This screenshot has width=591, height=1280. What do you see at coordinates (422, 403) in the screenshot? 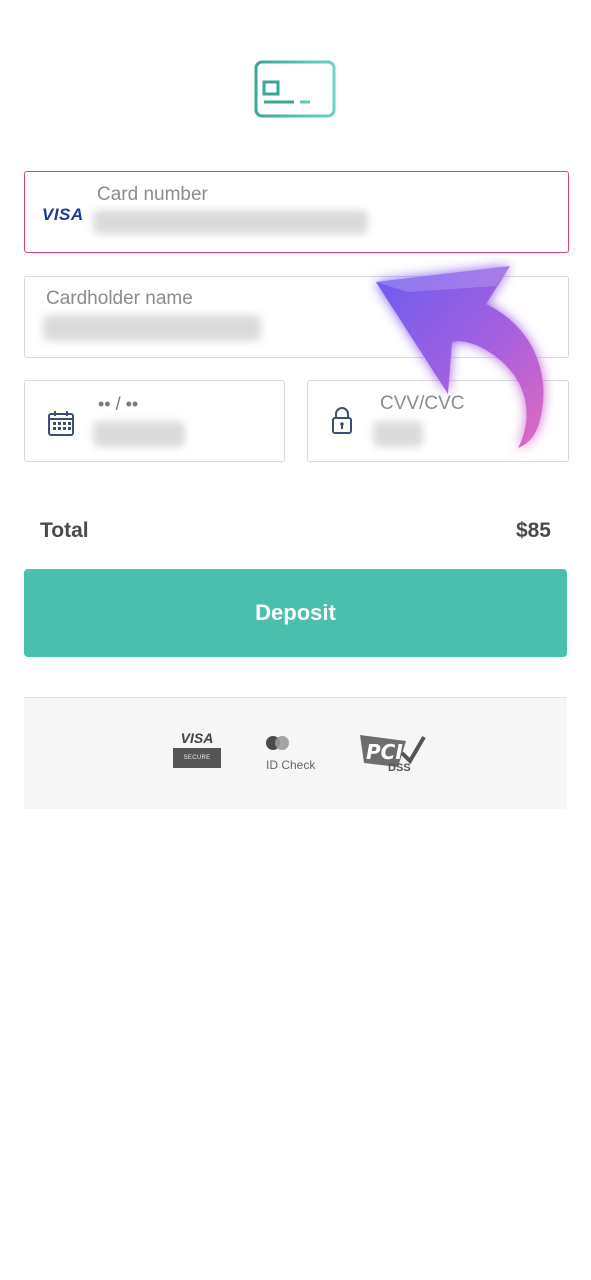
I see `cvv-label: CVV/CVC` at bounding box center [422, 403].